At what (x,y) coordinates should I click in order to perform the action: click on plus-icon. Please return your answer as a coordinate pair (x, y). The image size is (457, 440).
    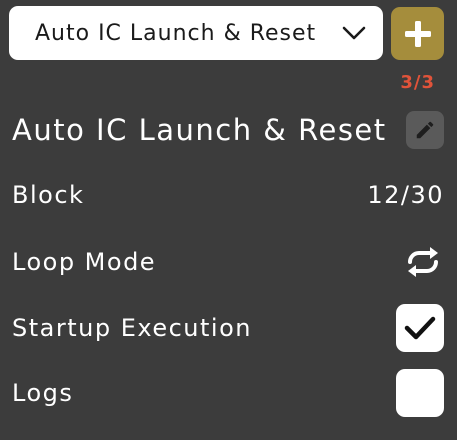
    Looking at the image, I should click on (418, 34).